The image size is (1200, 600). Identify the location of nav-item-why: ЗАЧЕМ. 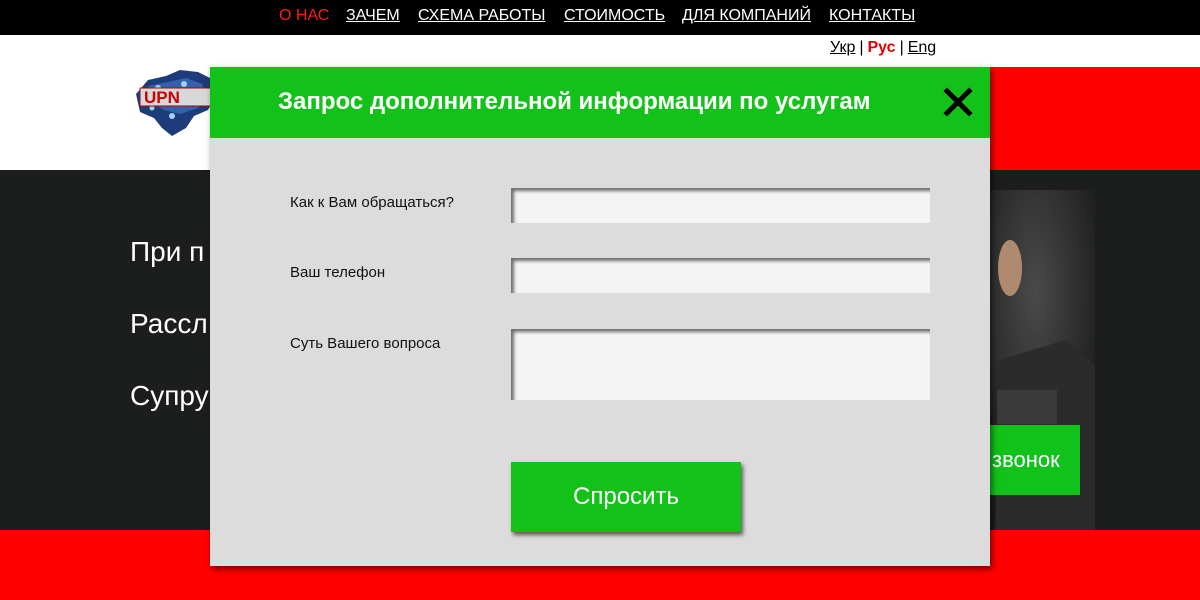
(373, 16).